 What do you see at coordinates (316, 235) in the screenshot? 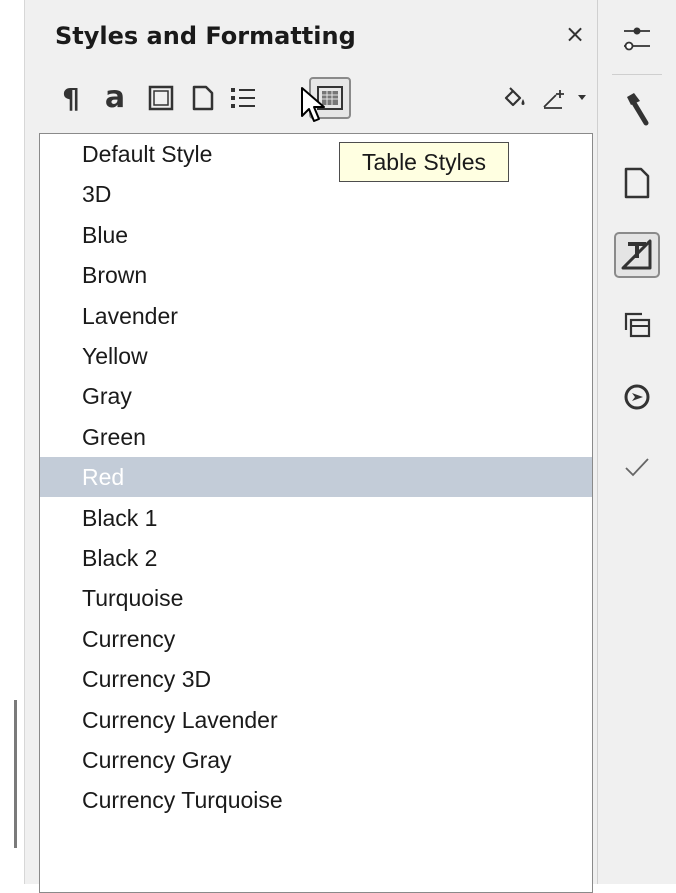
I see `style-list-item: Blue` at bounding box center [316, 235].